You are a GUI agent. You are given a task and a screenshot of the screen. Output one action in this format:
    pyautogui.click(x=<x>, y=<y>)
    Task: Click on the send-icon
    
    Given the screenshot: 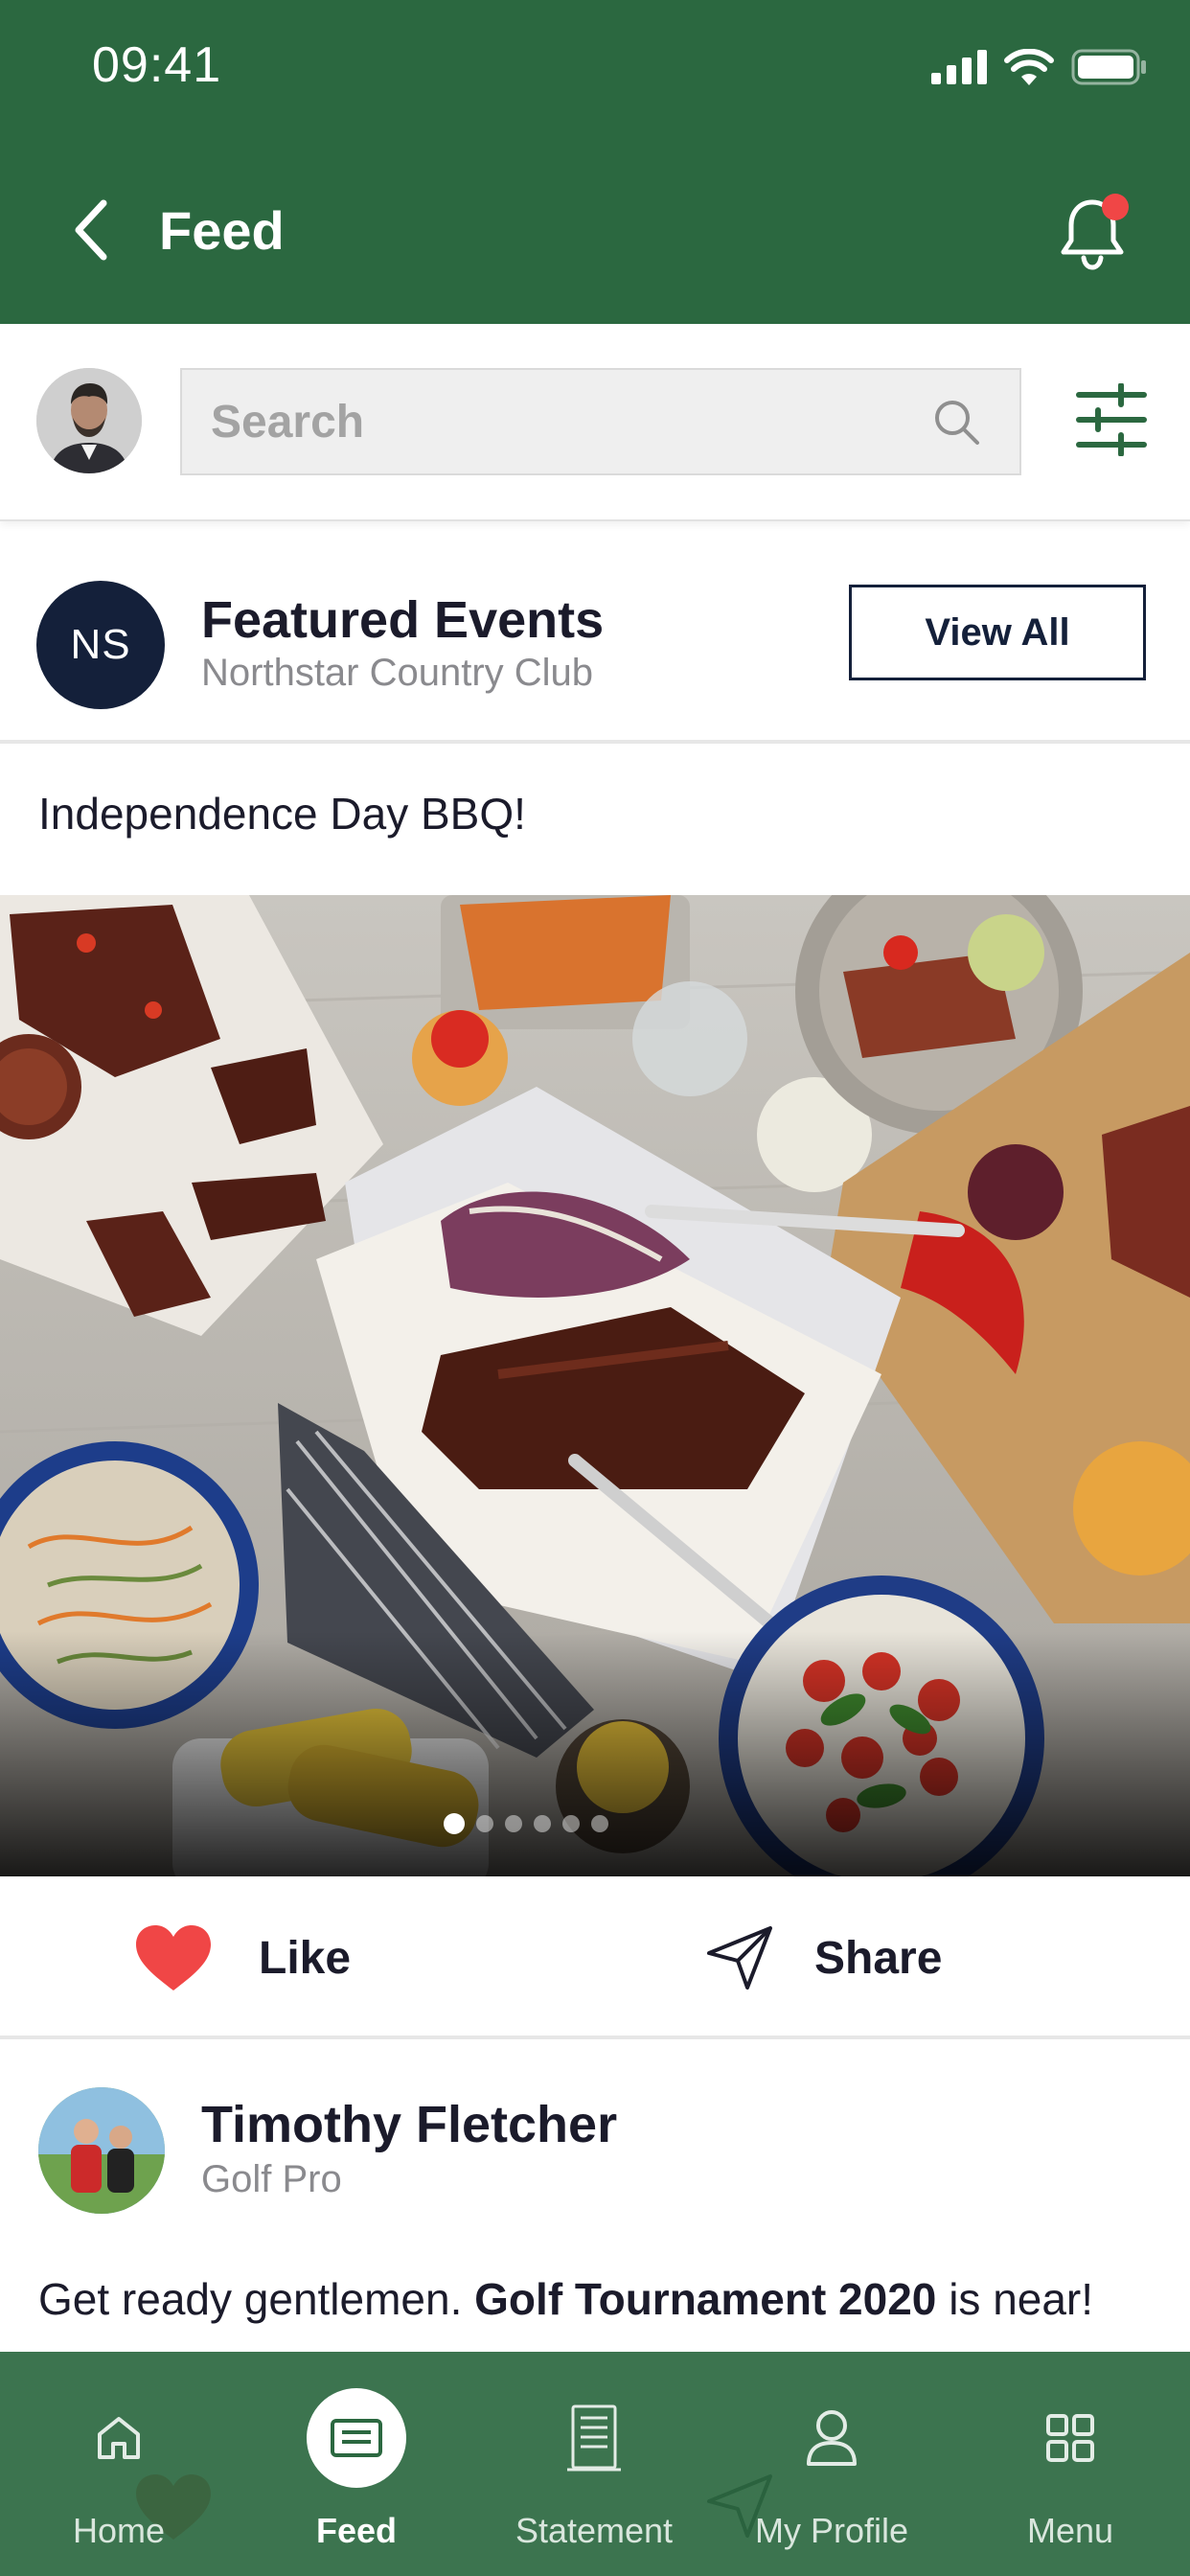 What is the action you would take?
    pyautogui.click(x=740, y=1958)
    